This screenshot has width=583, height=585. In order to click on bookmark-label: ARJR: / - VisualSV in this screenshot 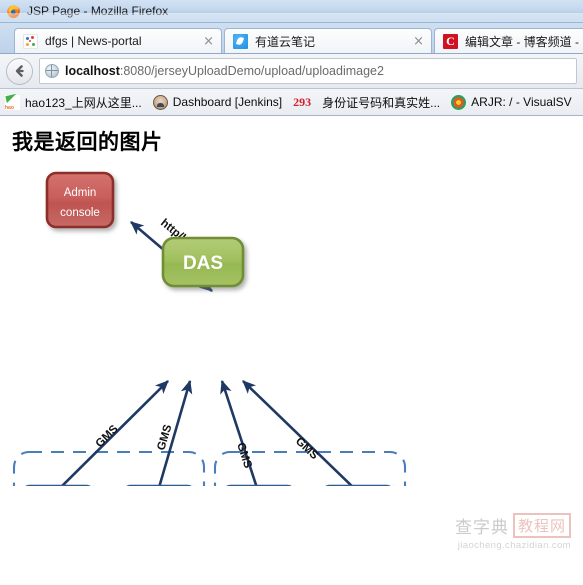, I will do `click(521, 102)`.